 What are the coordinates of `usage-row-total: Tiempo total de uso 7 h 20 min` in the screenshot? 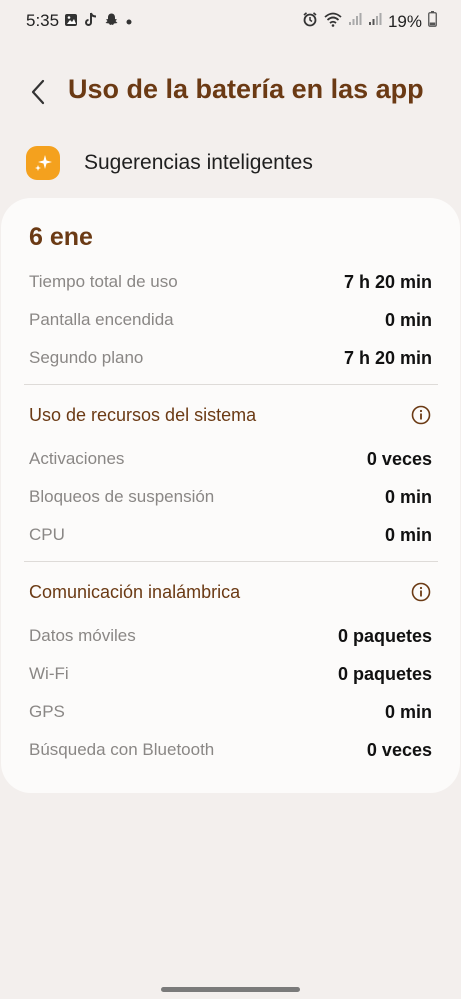 It's located at (230, 282).